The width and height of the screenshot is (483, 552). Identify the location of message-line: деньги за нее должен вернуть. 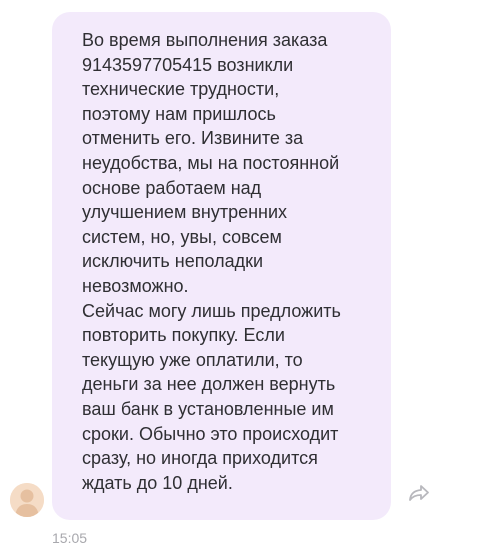
(209, 384).